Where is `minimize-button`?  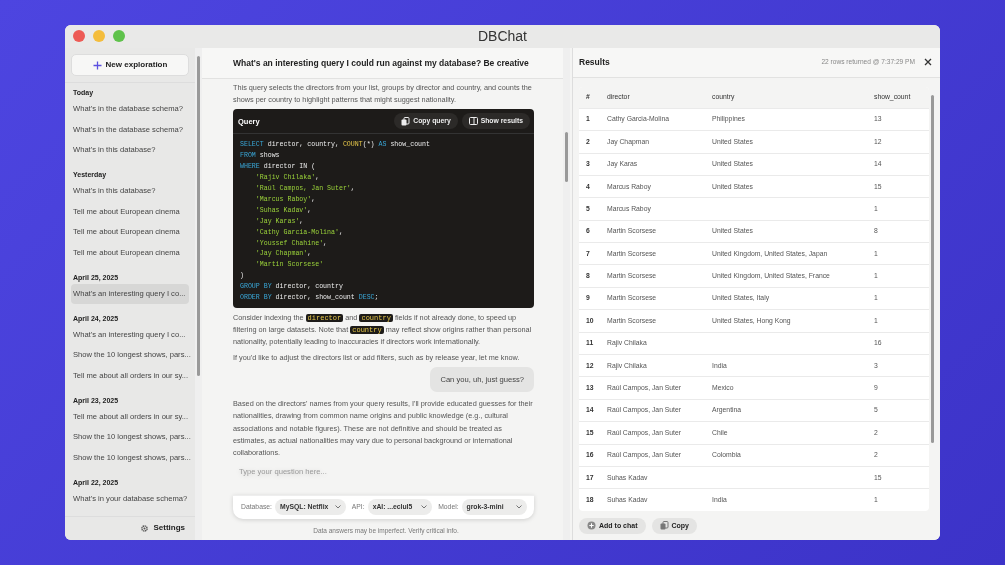 minimize-button is located at coordinates (99, 36).